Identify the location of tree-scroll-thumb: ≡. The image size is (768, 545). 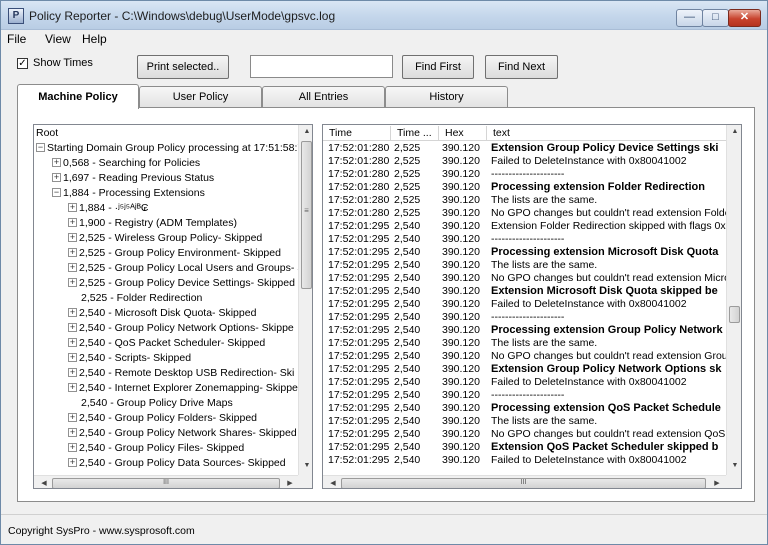
(306, 215).